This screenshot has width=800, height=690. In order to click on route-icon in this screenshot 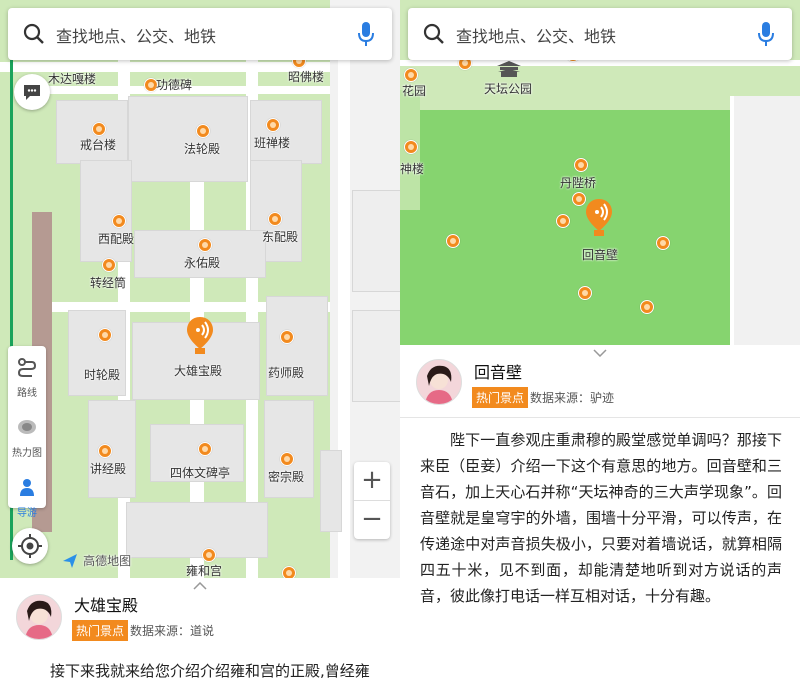, I will do `click(27, 367)`.